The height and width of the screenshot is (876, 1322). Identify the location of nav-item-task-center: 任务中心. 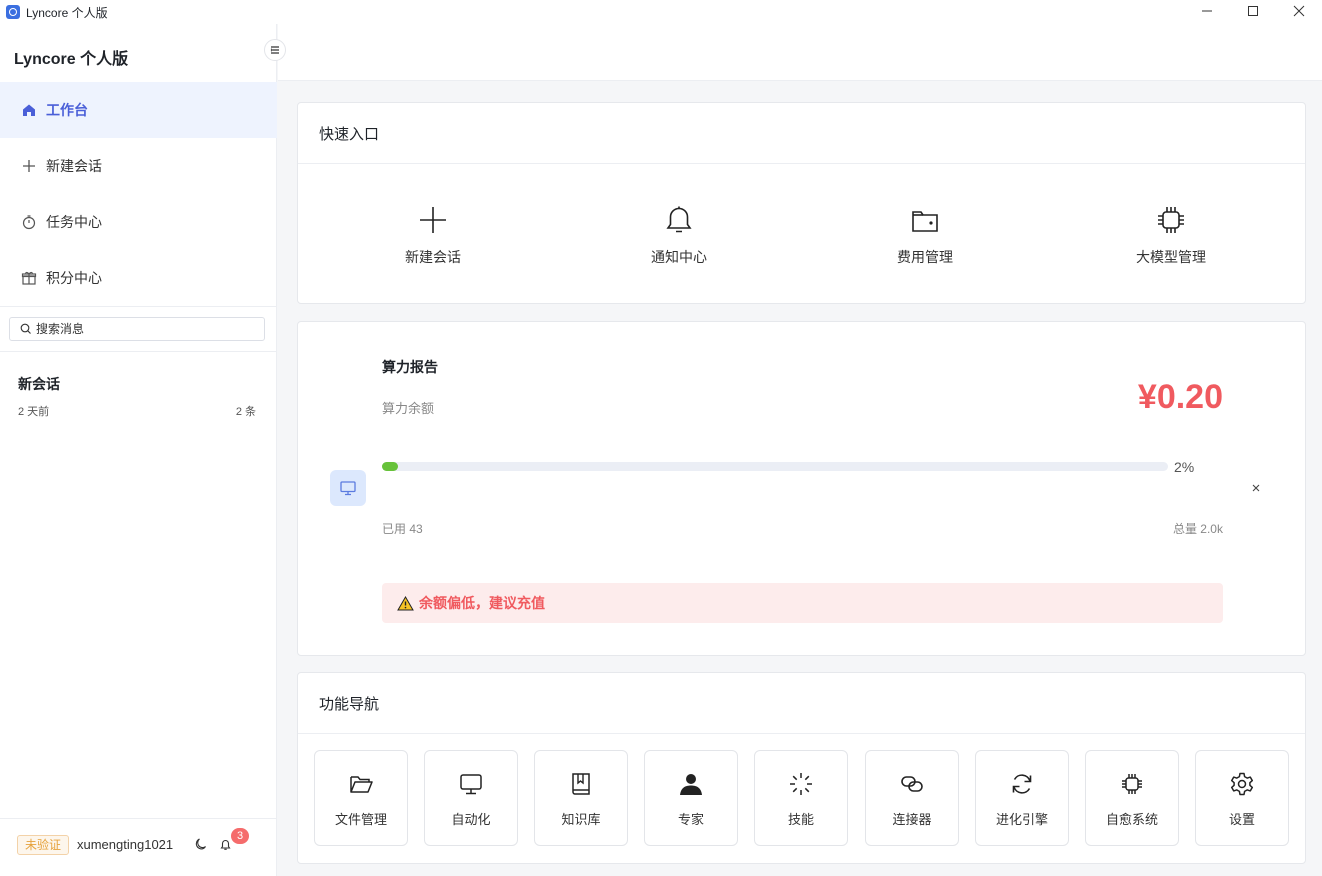
(138, 222).